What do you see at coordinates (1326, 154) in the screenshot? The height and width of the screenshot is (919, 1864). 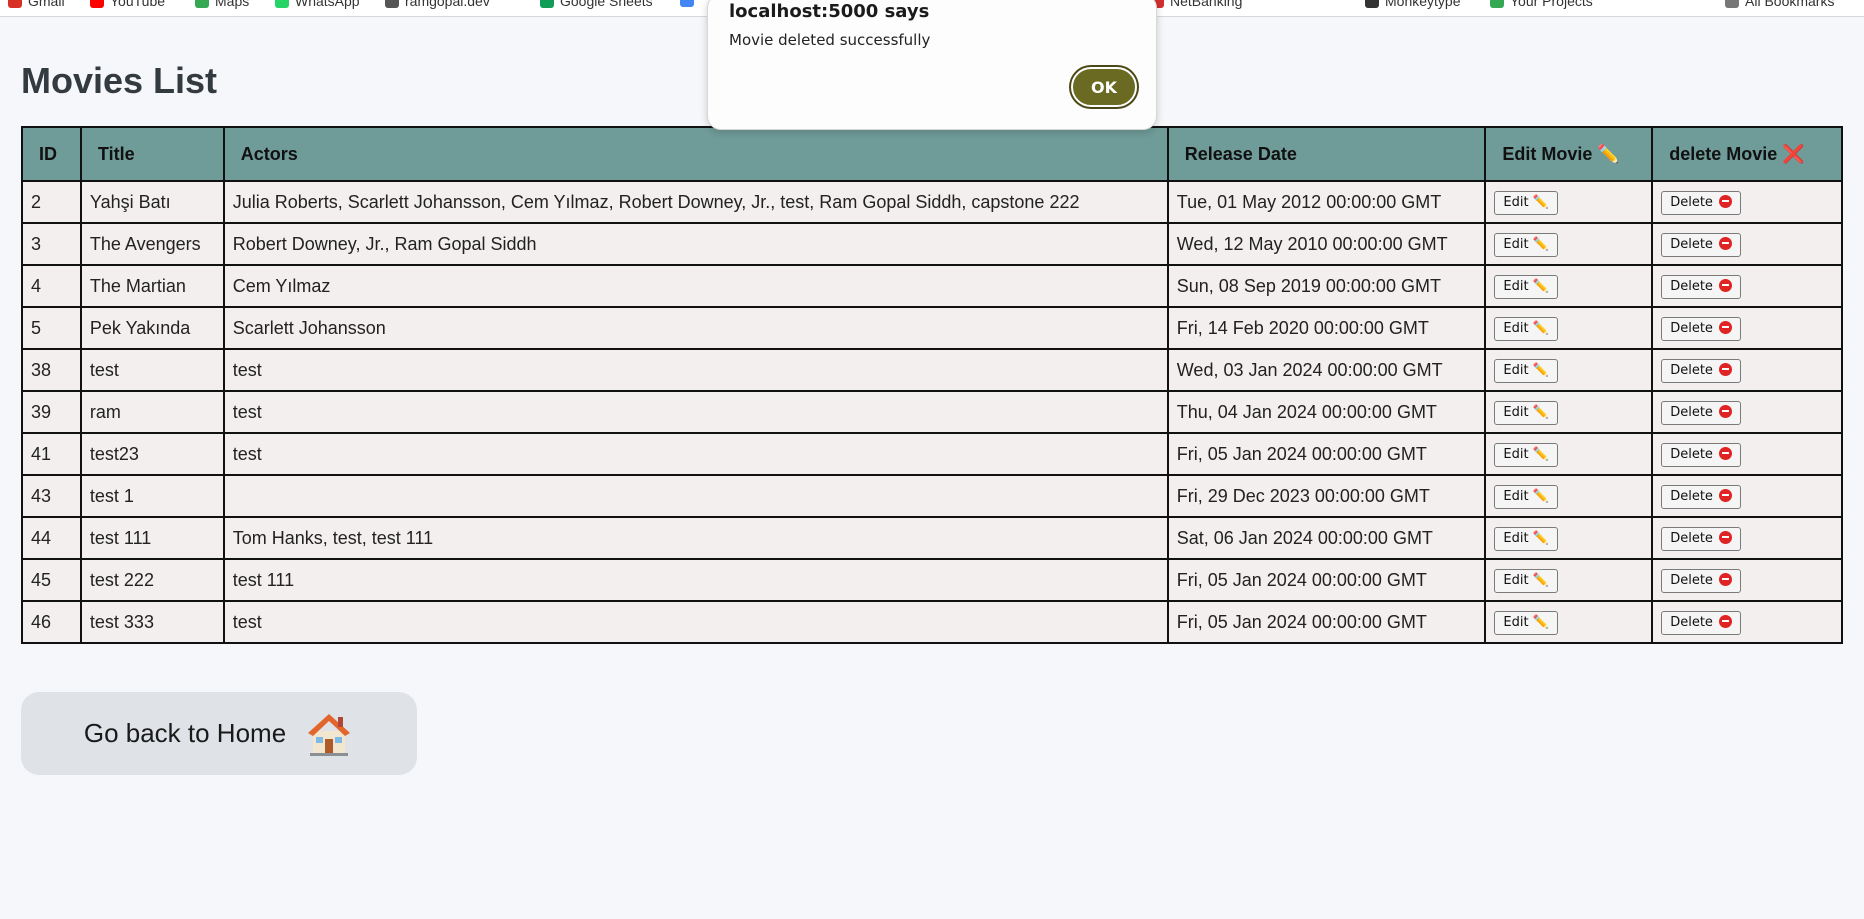 I see `header-release-date: Release Date` at bounding box center [1326, 154].